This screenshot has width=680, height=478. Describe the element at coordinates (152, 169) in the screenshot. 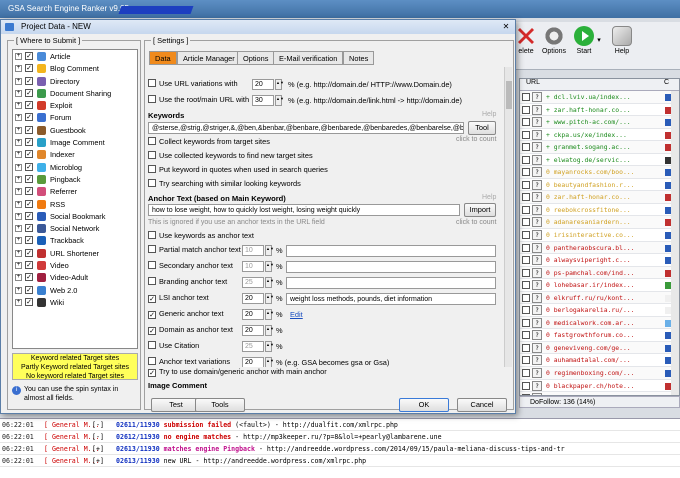

I see `put-quotes-checkbox` at that location.